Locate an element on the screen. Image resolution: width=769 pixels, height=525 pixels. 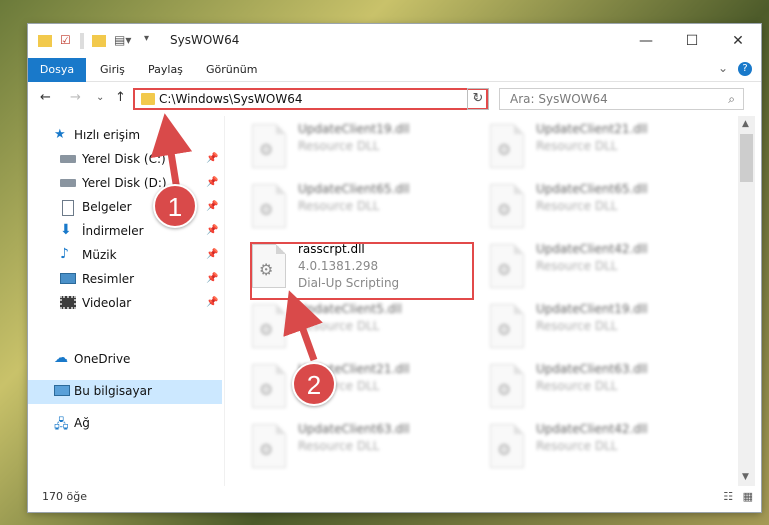
step-badge-1: 1 is located at coordinates (175, 206).